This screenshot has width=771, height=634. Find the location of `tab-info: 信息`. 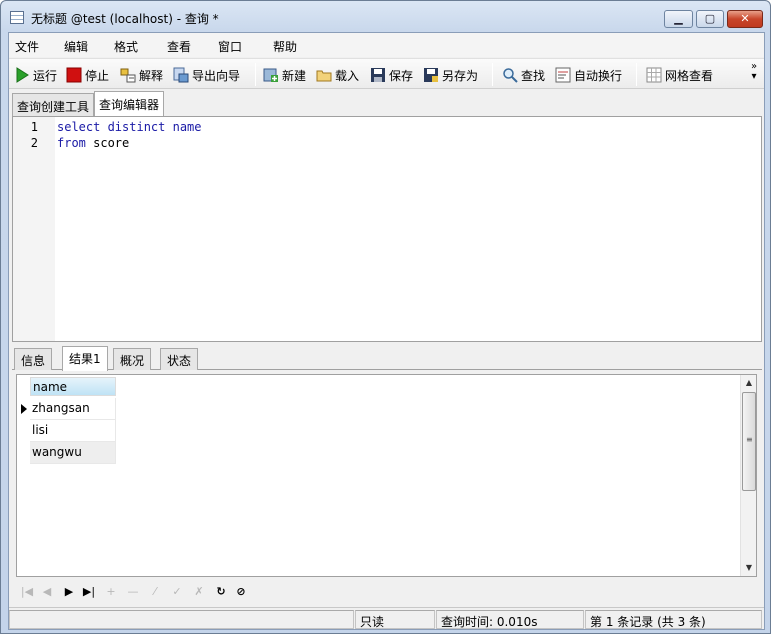

tab-info: 信息 is located at coordinates (33, 359).